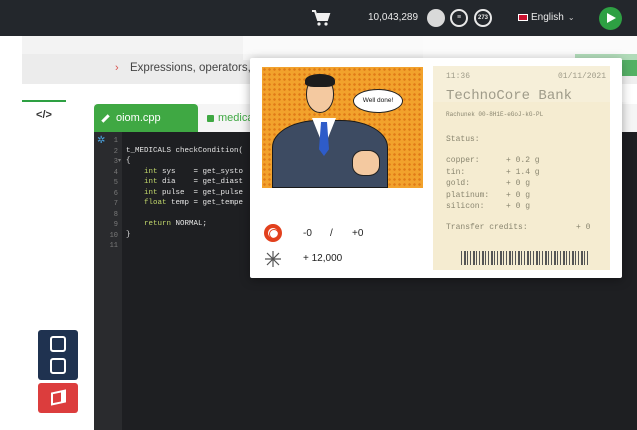 This screenshot has height=430, width=637. I want to click on tab-label: medica, so click(236, 118).